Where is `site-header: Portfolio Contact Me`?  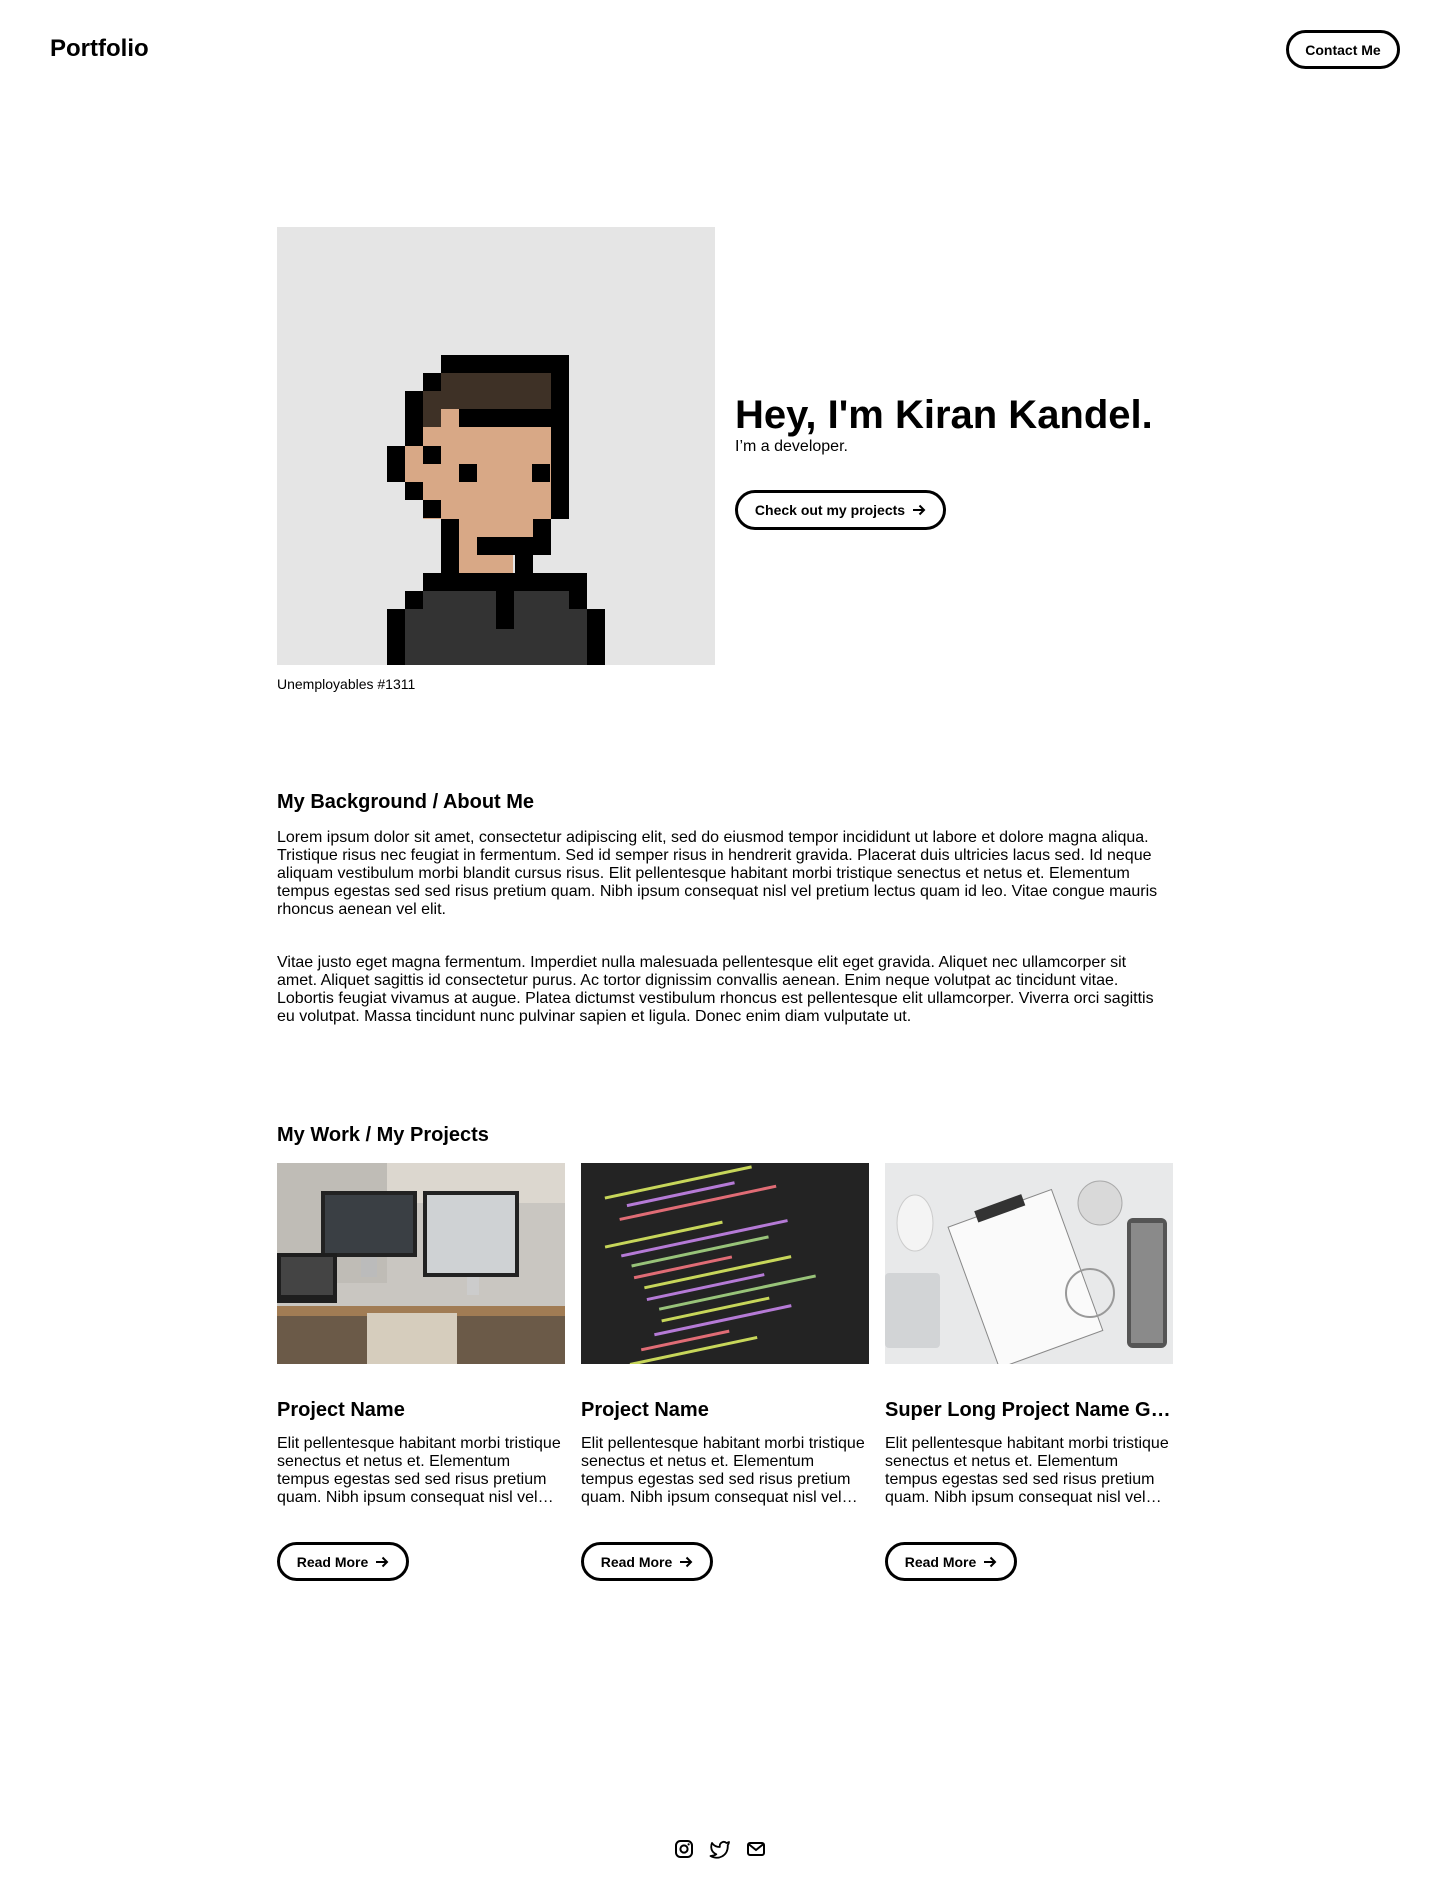
site-header: Portfolio Contact Me is located at coordinates (720, 50).